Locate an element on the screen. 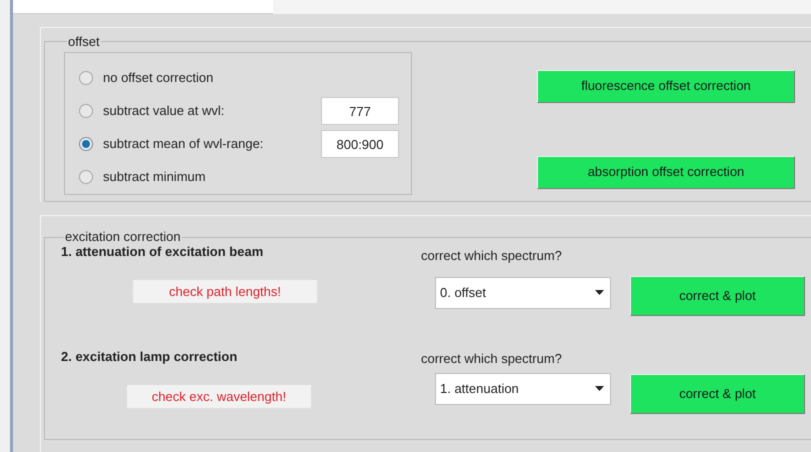  input-field: 777 is located at coordinates (360, 111).